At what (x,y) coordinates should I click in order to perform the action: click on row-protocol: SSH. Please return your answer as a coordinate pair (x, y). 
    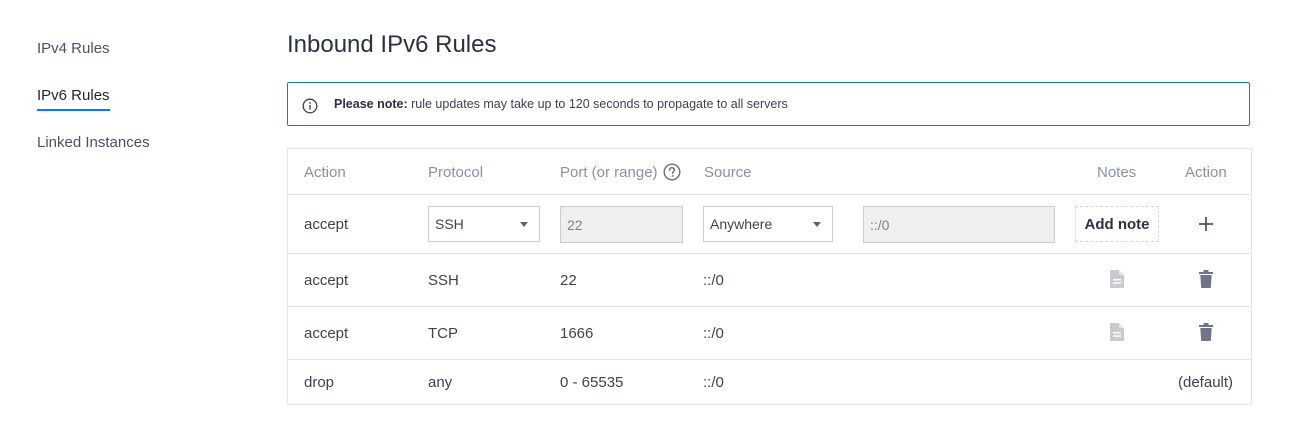
    Looking at the image, I should click on (443, 280).